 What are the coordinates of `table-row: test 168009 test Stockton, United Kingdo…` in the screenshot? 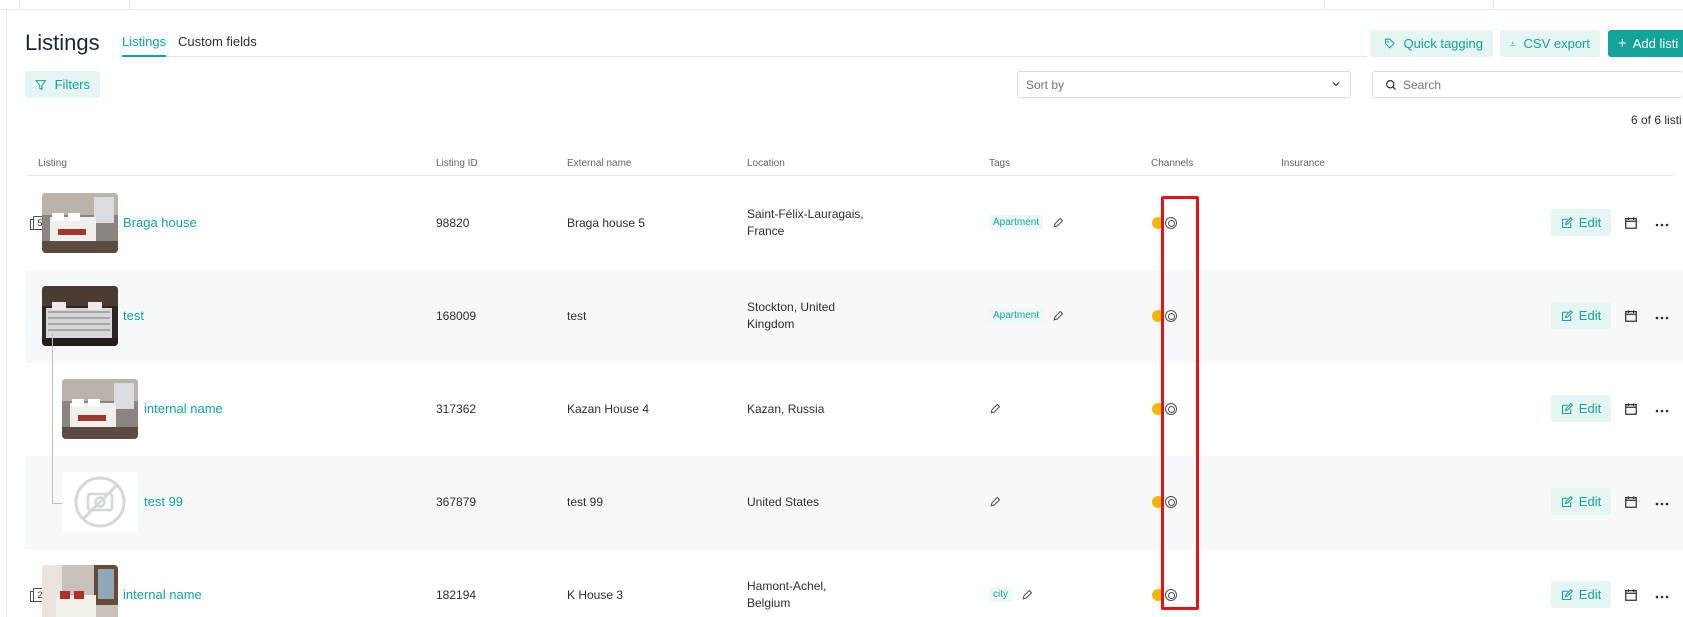 It's located at (854, 316).